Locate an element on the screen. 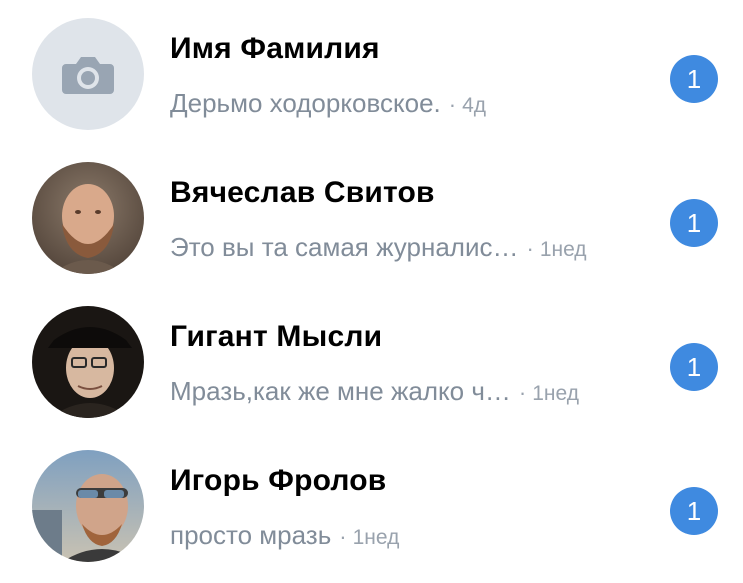 The height and width of the screenshot is (583, 743). dialog-name: Имя Фамилия is located at coordinates (275, 48).